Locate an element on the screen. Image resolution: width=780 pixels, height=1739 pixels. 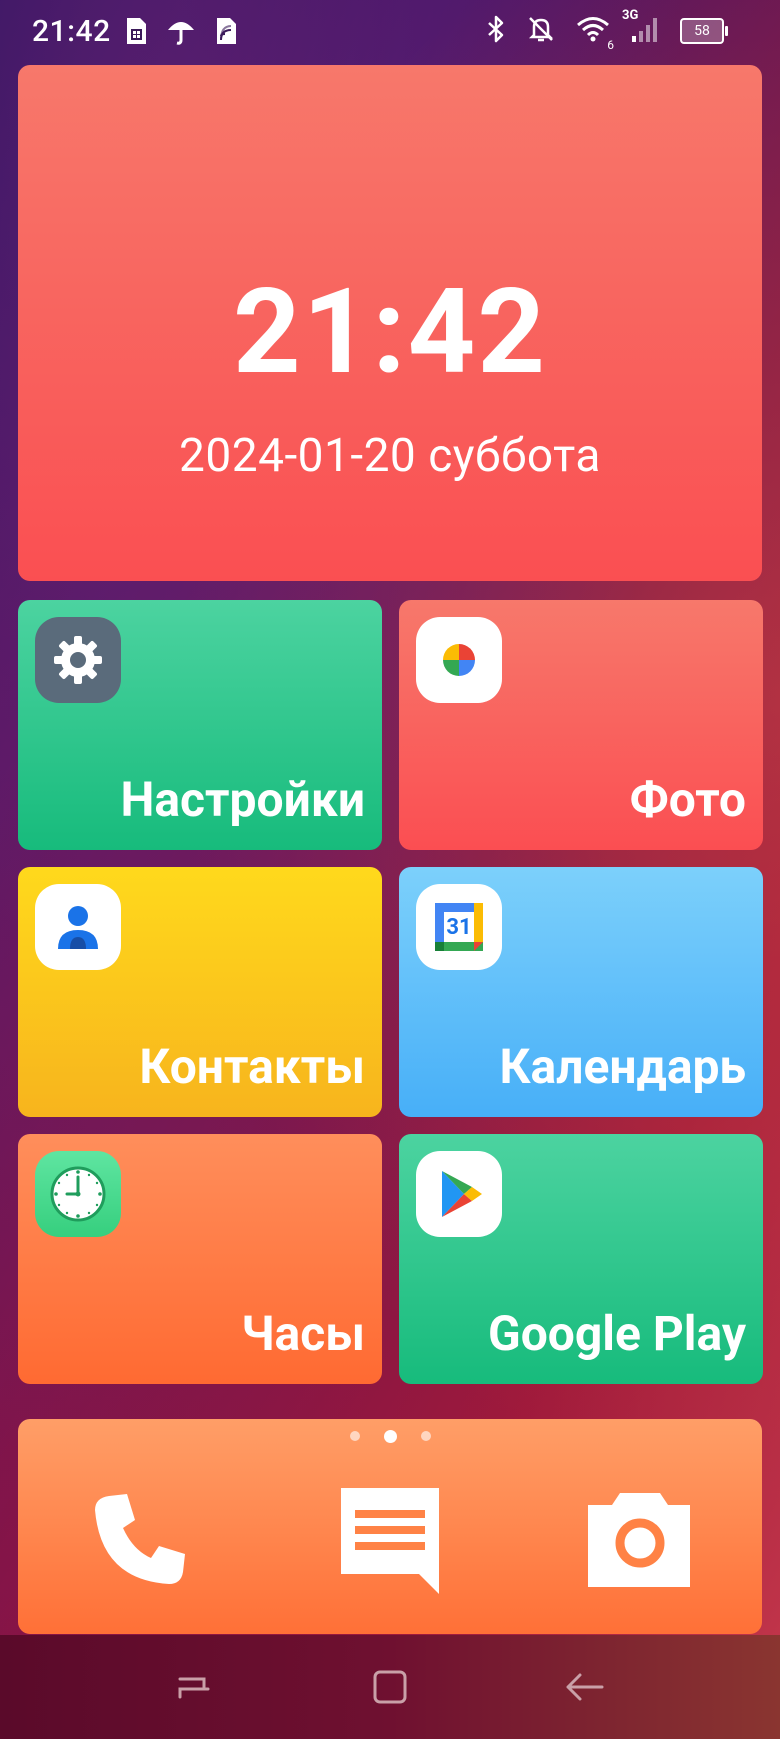
umbrella-icon is located at coordinates (181, 33).